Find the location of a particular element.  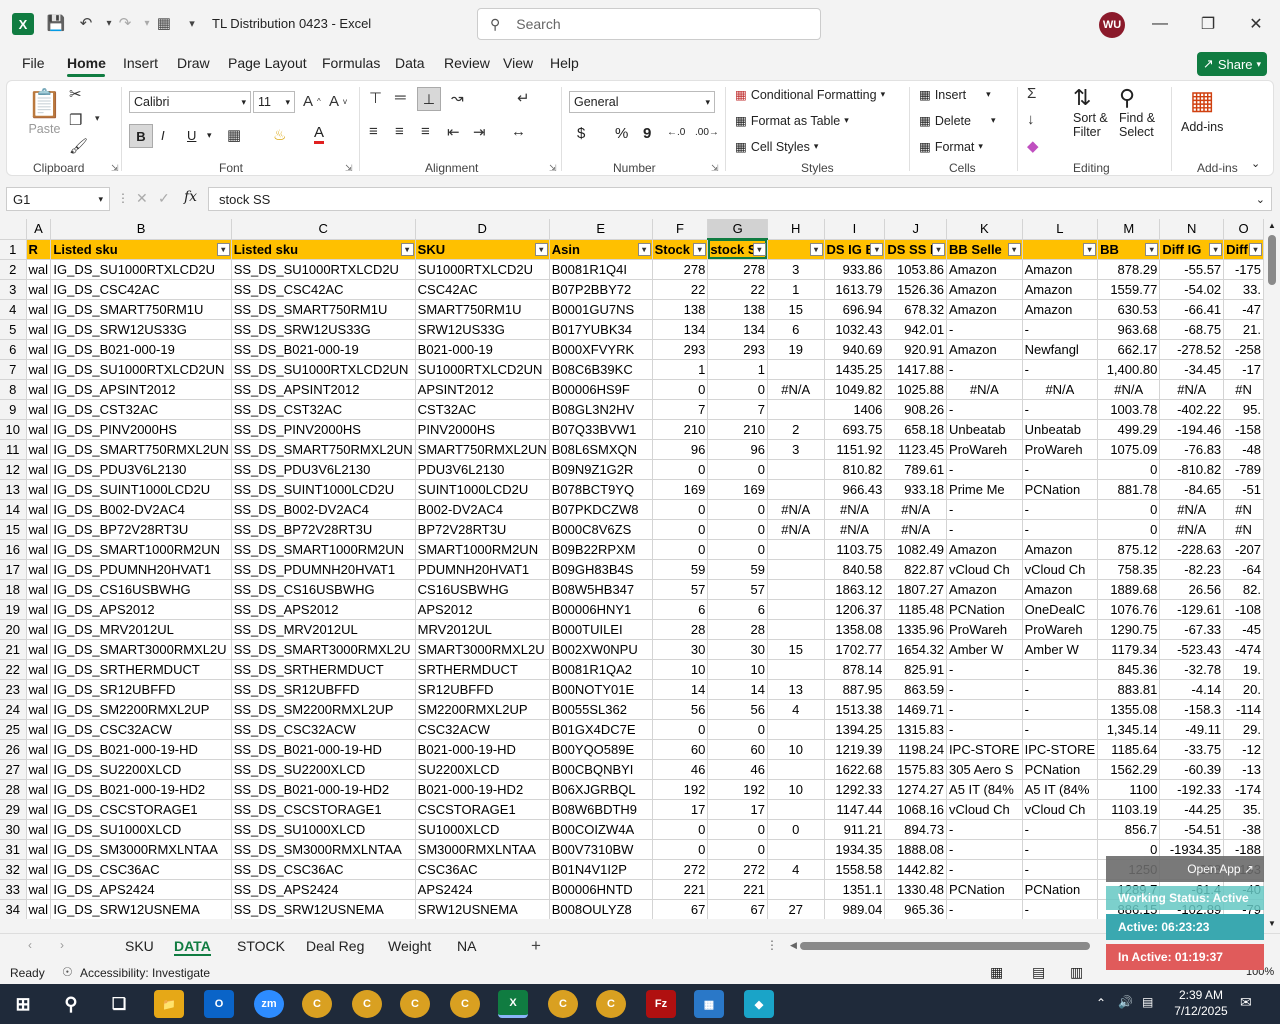

insert-function-icon: fx is located at coordinates (190, 197).